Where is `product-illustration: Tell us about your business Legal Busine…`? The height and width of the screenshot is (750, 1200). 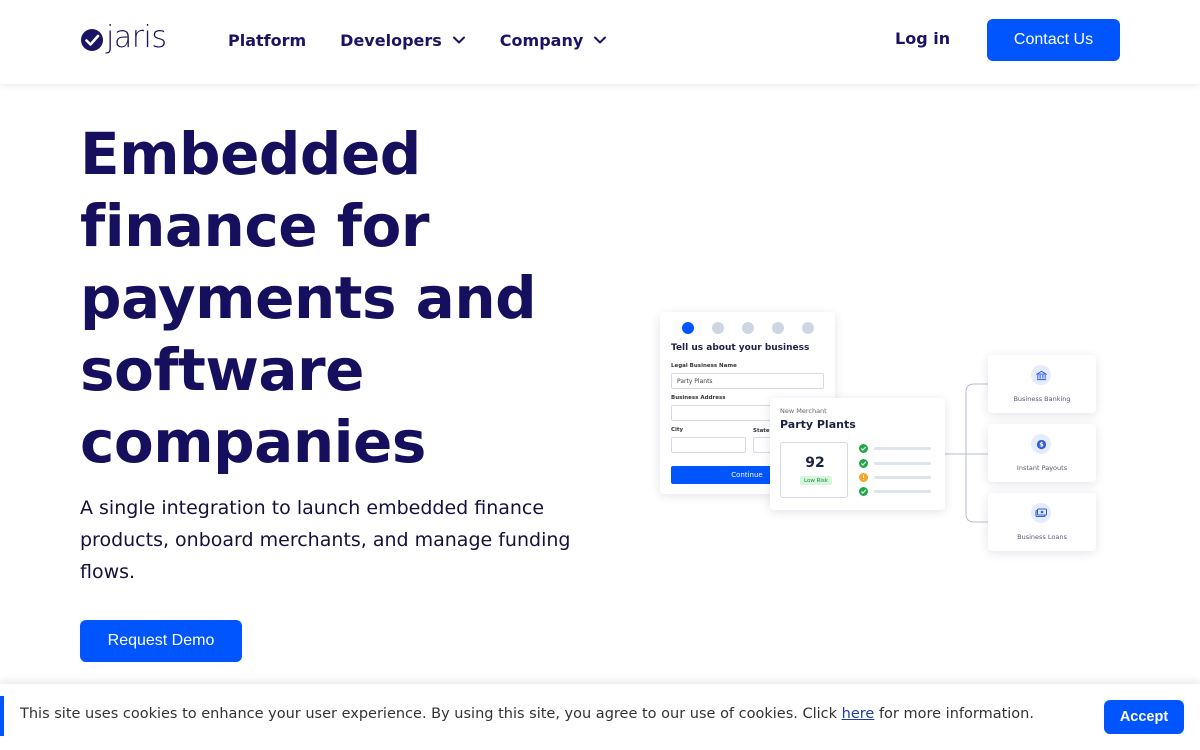 product-illustration: Tell us about your business Legal Busine… is located at coordinates (880, 435).